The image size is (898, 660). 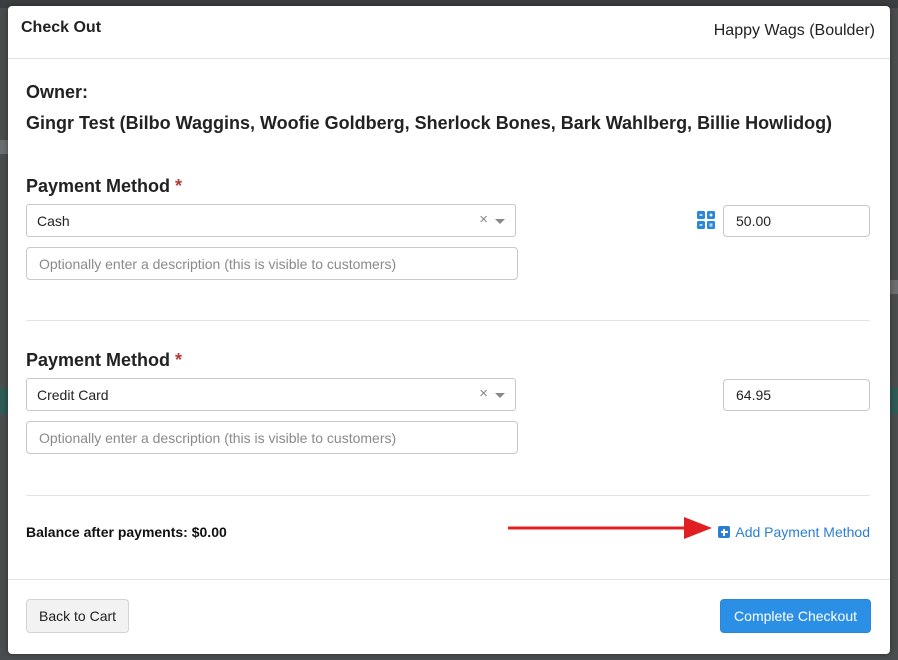 I want to click on modal-footer: Back to Cart Complete Checkout, so click(x=449, y=616).